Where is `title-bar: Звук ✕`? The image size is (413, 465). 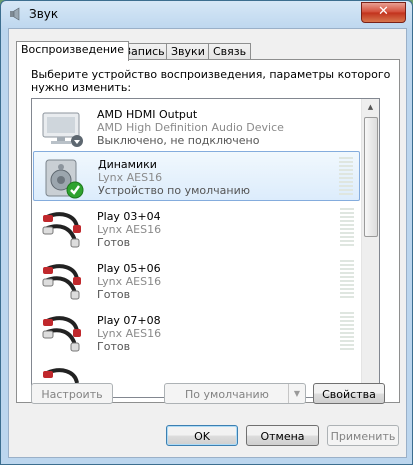 title-bar: Звук ✕ is located at coordinates (206, 14).